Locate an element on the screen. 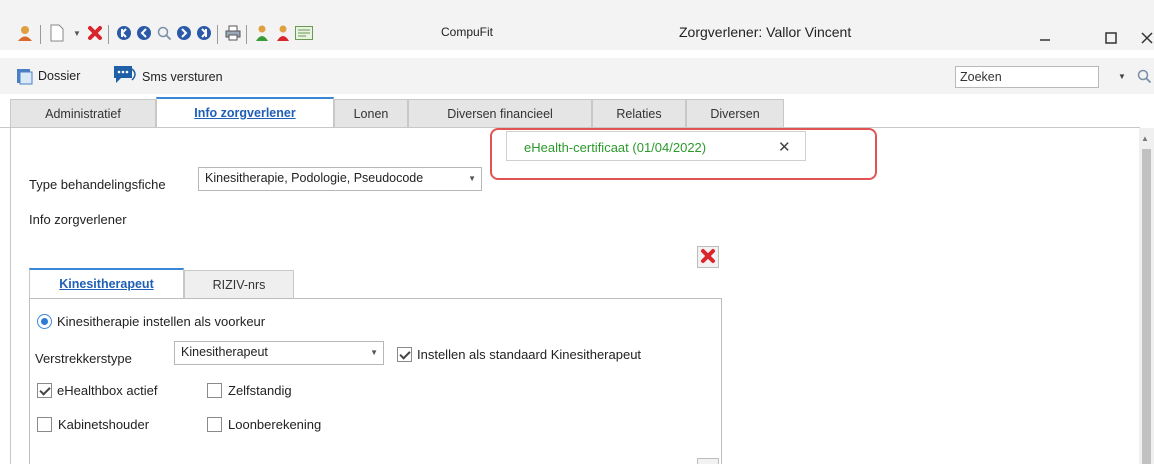 The height and width of the screenshot is (464, 1154). user-red-icon is located at coordinates (283, 33).